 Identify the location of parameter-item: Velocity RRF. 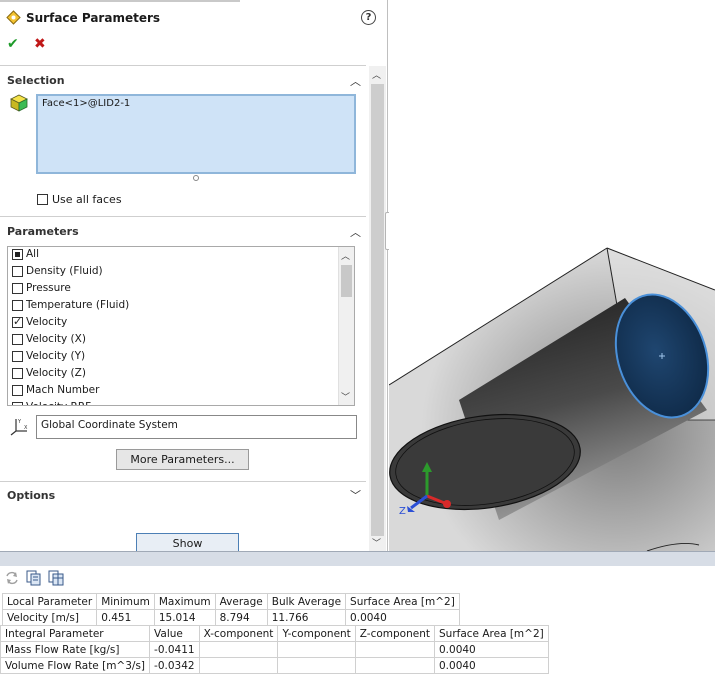
(51, 403).